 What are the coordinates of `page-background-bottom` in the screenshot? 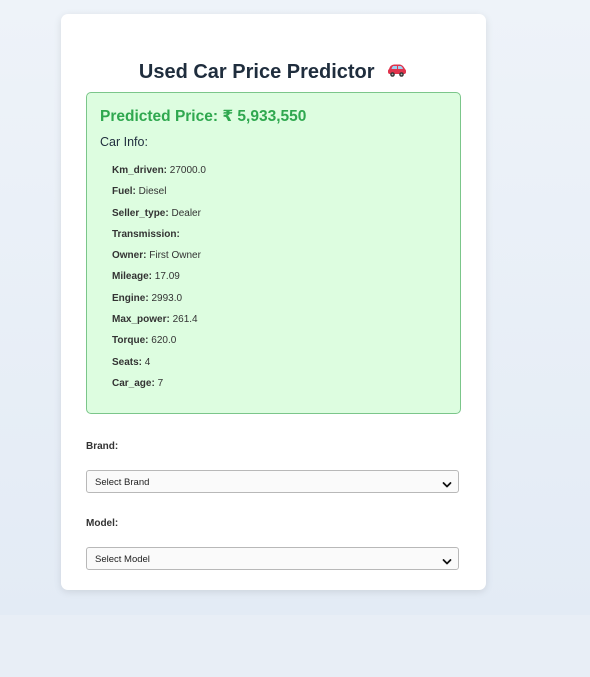 It's located at (295, 646).